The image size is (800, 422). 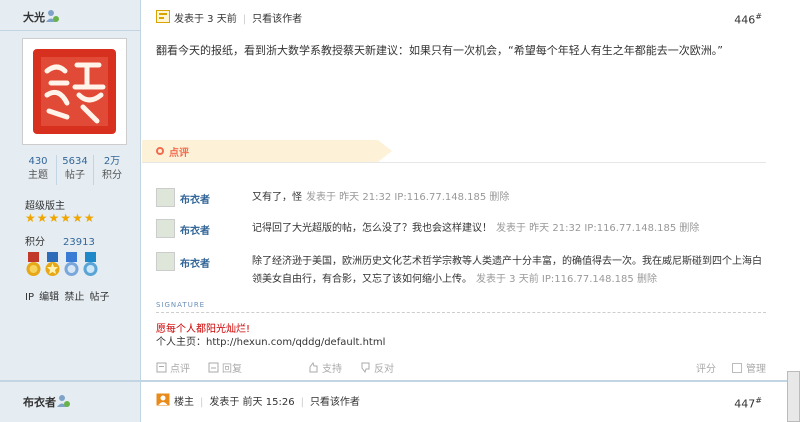 I want to click on thumbs-up-icon, so click(x=313, y=367).